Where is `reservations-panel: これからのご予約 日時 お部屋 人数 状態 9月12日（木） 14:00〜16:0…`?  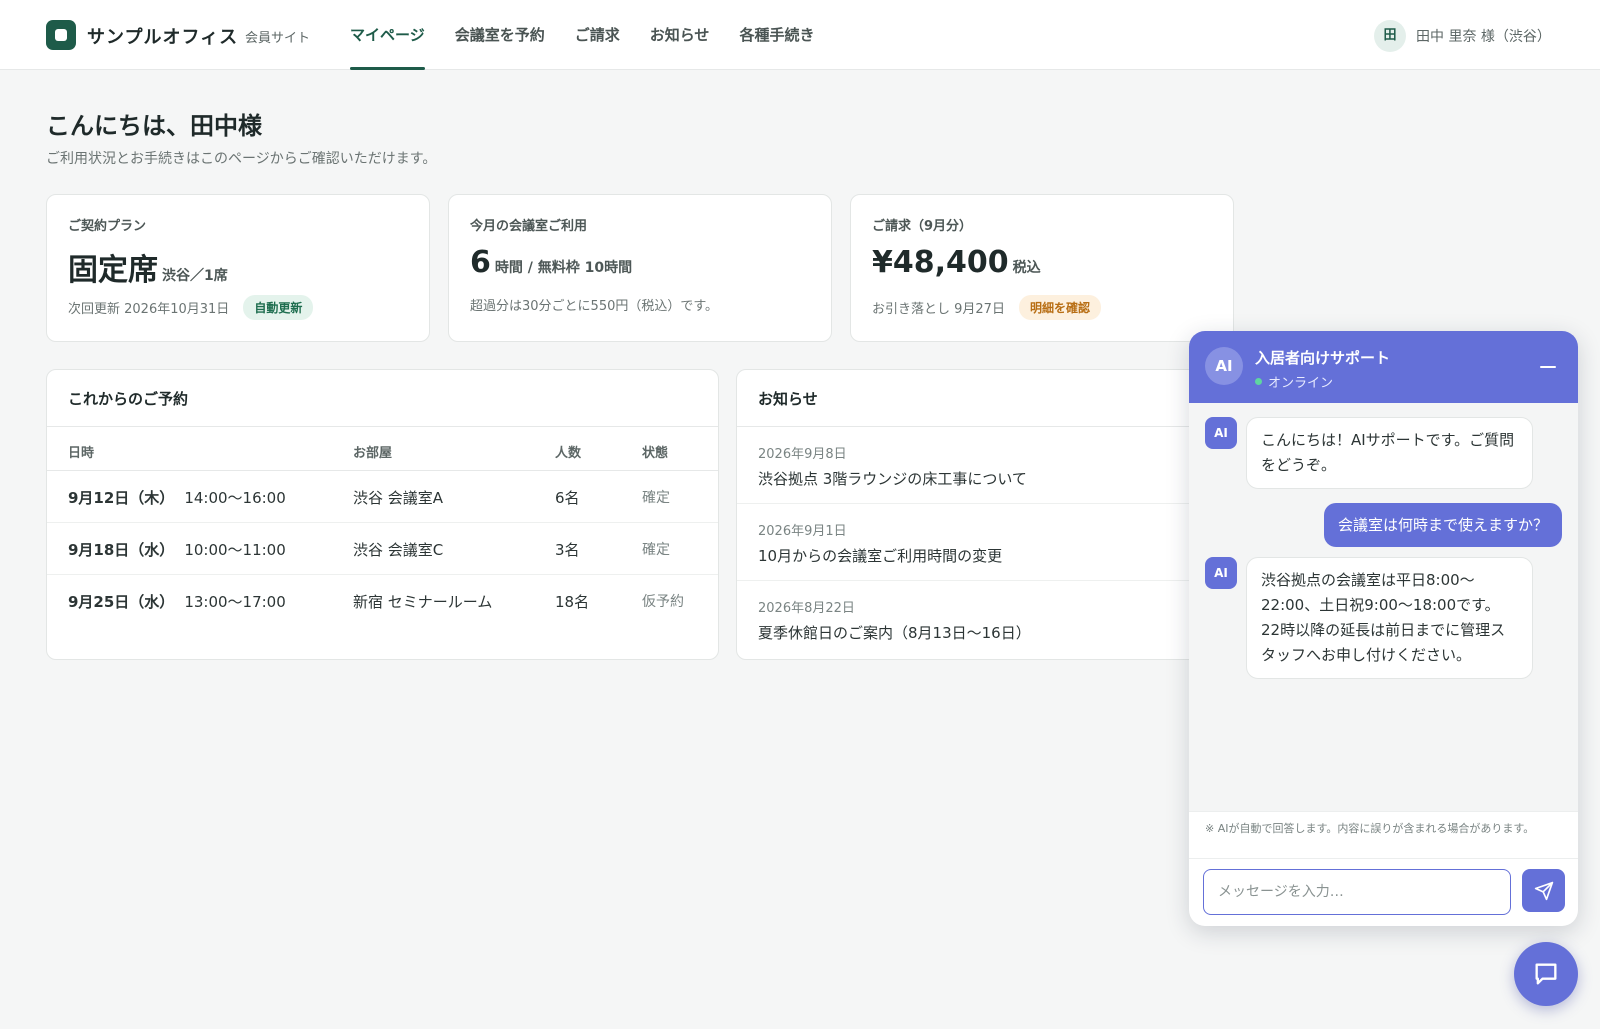
reservations-panel: これからのご予約 日時 お部屋 人数 状態 9月12日（木） 14:00〜16:0… is located at coordinates (382, 514).